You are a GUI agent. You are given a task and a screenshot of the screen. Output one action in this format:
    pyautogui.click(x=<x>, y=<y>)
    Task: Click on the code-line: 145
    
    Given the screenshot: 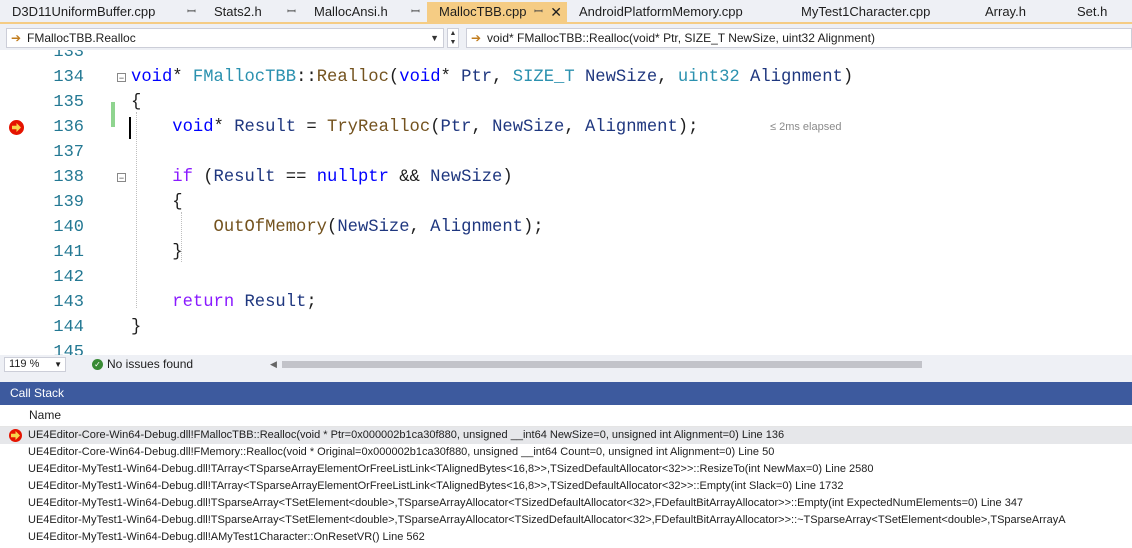 What is the action you would take?
    pyautogui.click(x=566, y=347)
    